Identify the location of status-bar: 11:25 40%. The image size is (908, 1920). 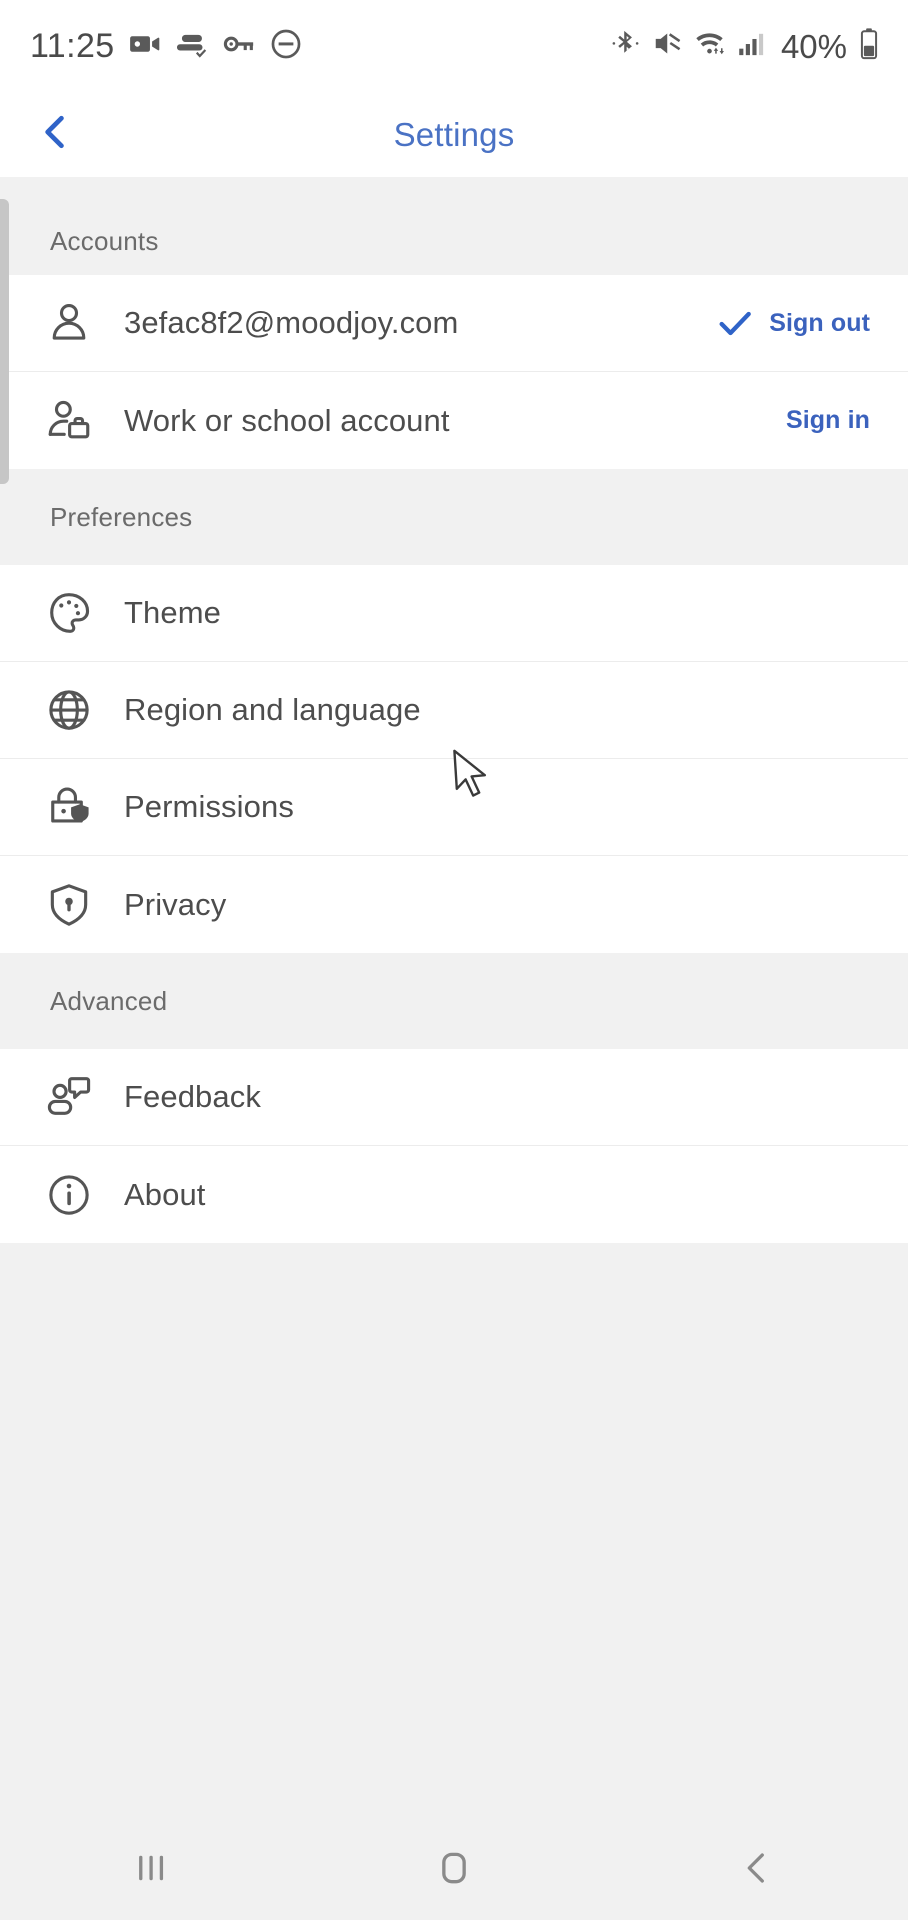
(454, 46).